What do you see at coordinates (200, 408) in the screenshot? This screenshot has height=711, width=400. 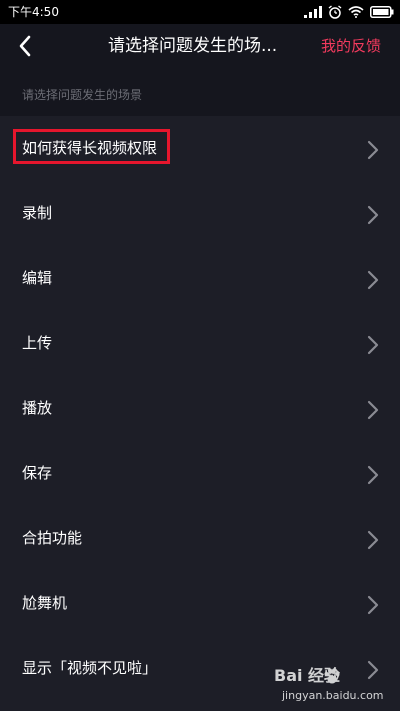 I see `list-item-playback: 播放` at bounding box center [200, 408].